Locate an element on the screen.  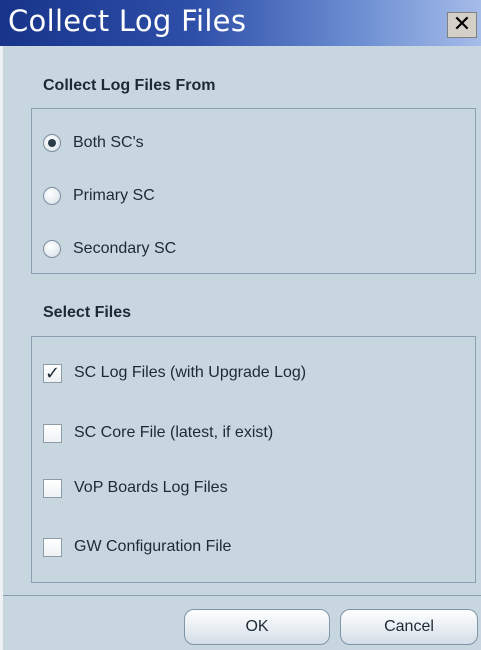
checkbox-sc-log-files: ✓ SC Log Files (with Upgrade Log) is located at coordinates (174, 373).